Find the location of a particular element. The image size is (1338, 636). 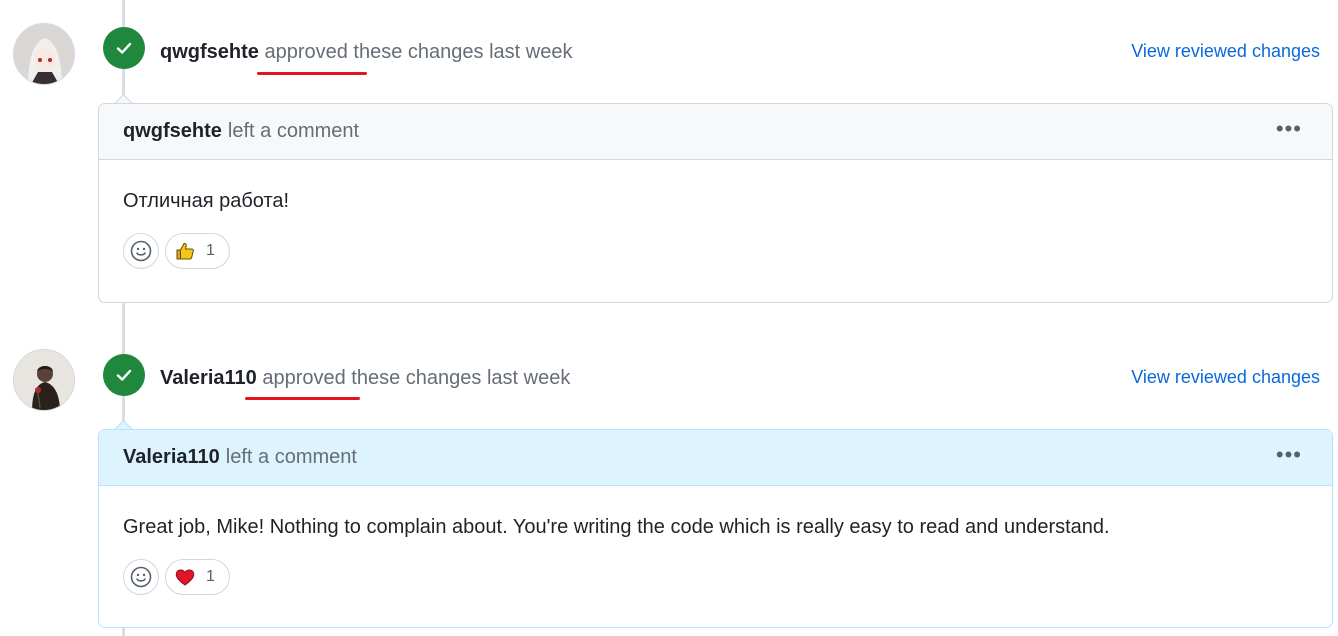

comment-header: Valeria110 left a comment ••• is located at coordinates (715, 458).